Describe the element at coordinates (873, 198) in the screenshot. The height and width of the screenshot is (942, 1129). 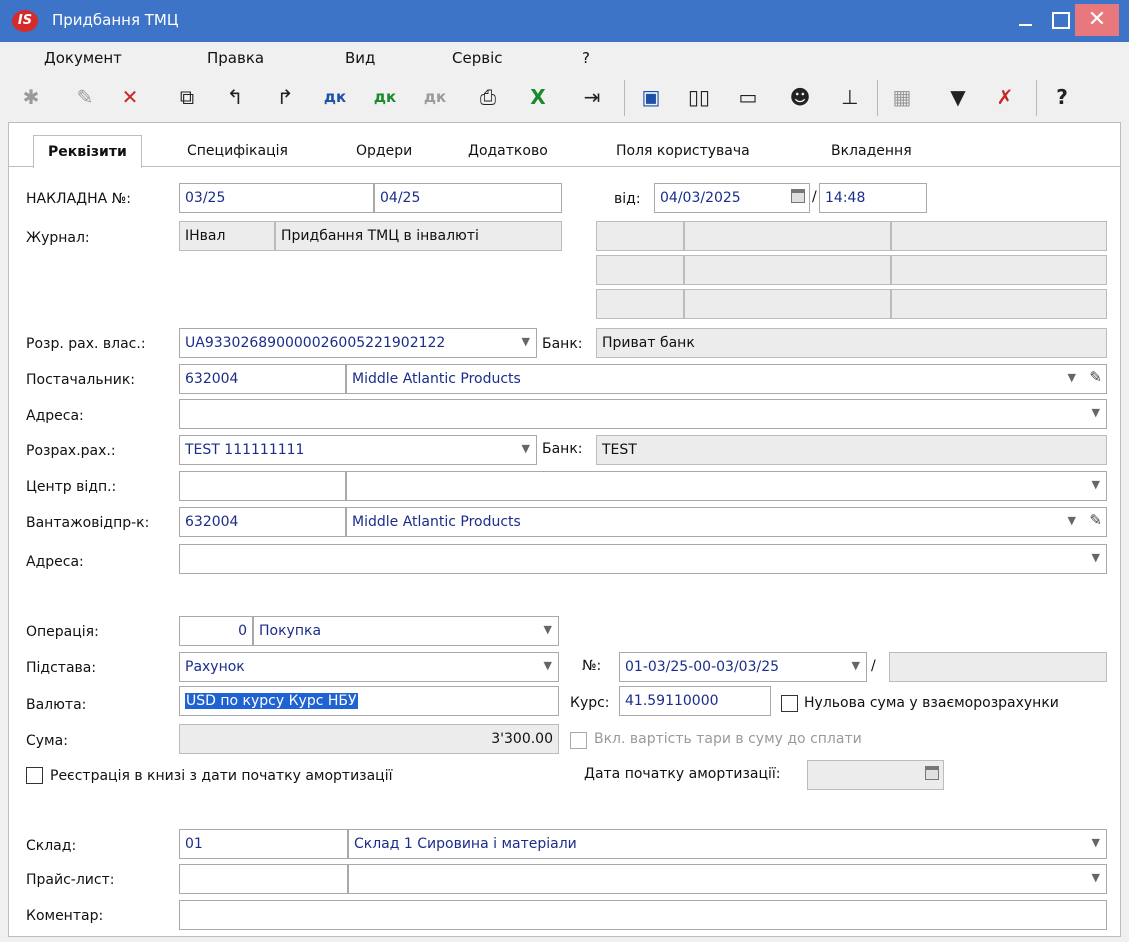
I see `time-field: 14:48` at that location.